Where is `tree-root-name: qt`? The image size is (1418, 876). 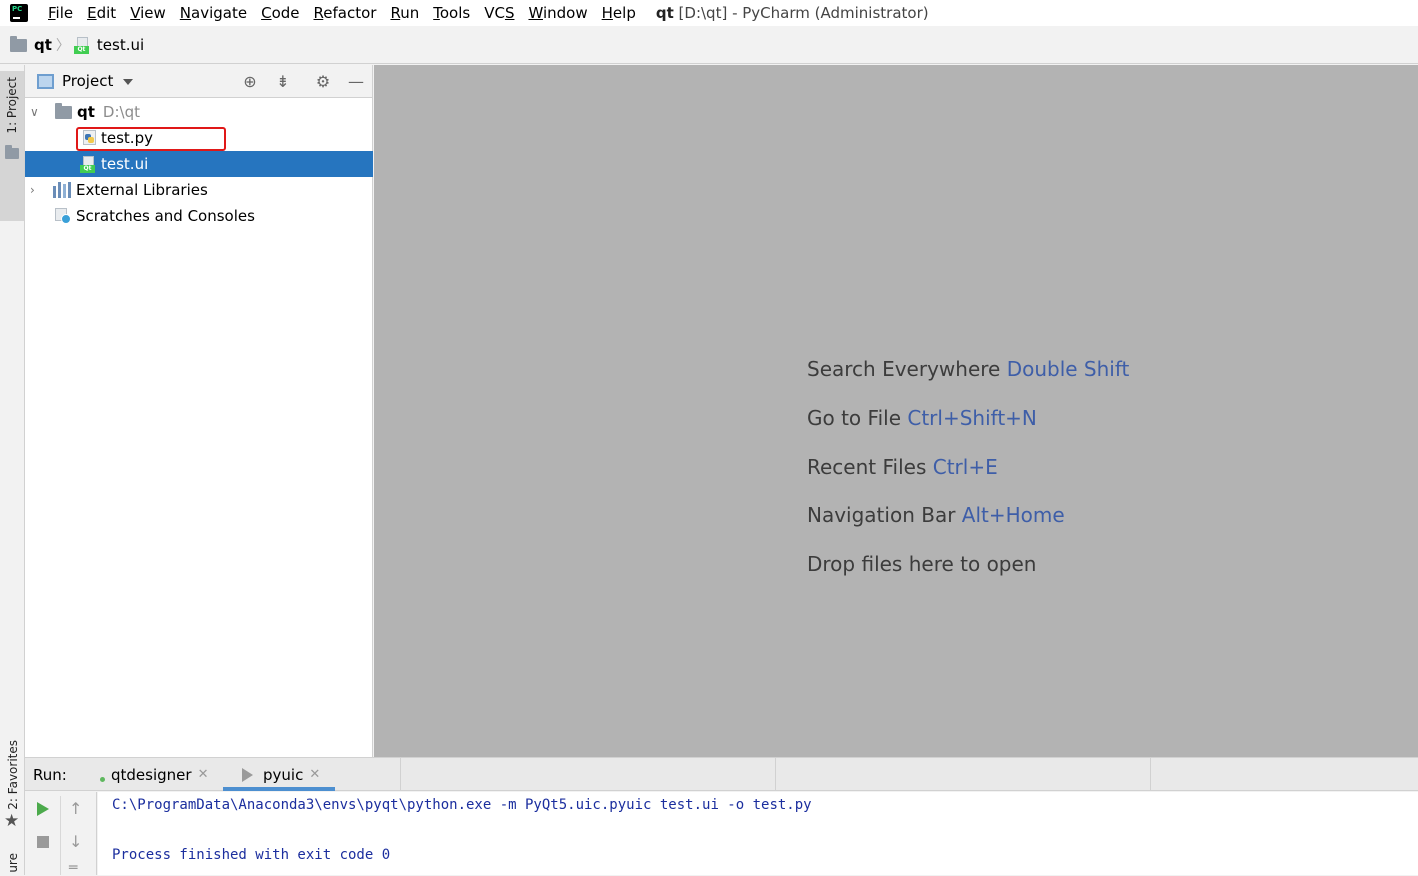 tree-root-name: qt is located at coordinates (86, 112).